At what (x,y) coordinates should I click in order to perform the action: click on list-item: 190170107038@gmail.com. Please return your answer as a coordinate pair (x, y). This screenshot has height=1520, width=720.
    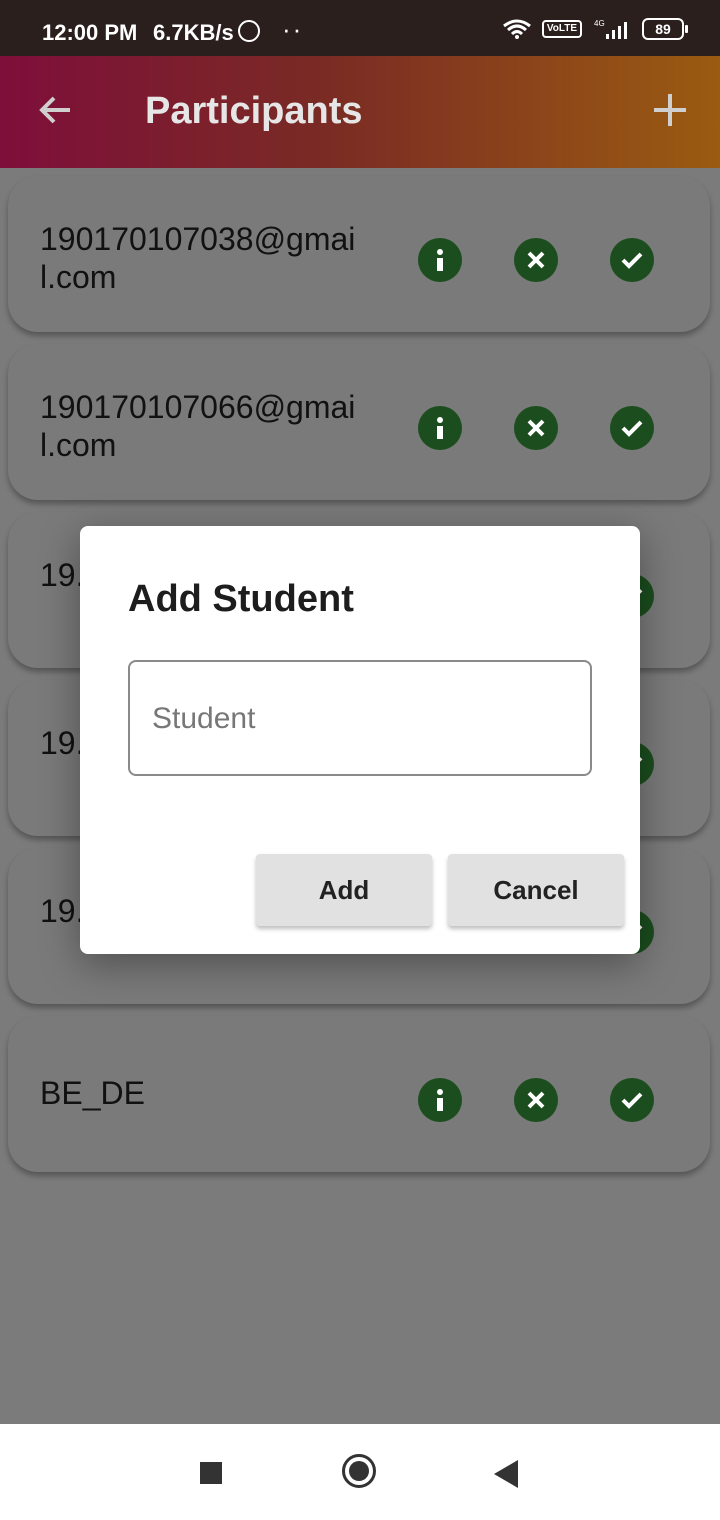
    Looking at the image, I should click on (359, 254).